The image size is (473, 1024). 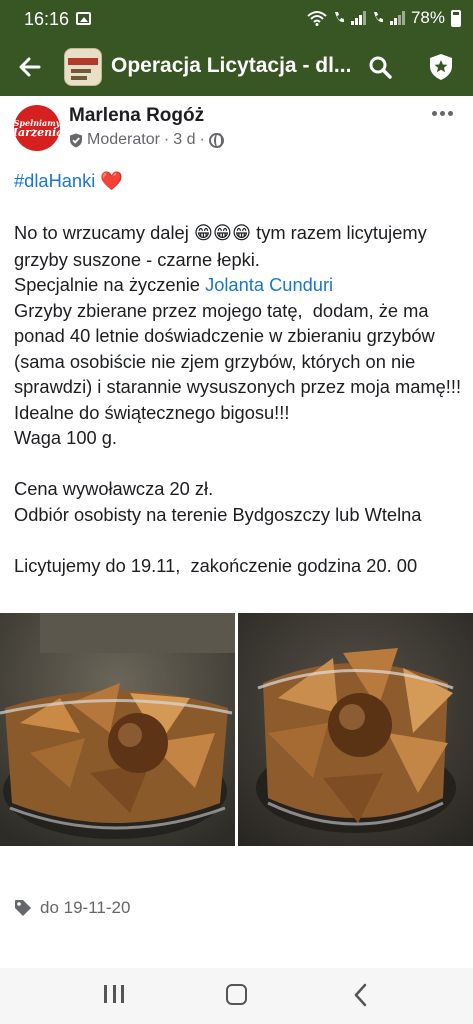 What do you see at coordinates (434, 113) in the screenshot?
I see `more-dots-icon` at bounding box center [434, 113].